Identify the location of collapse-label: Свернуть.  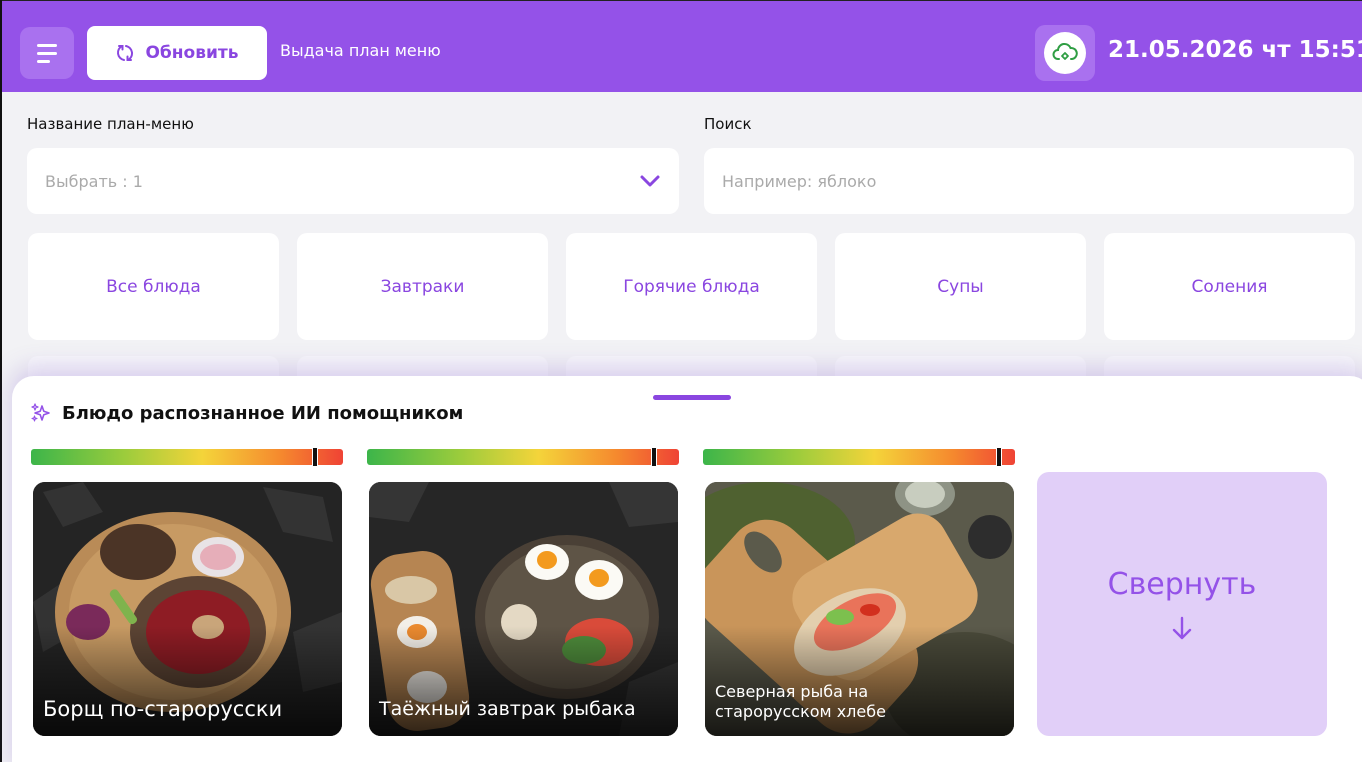
(1182, 584).